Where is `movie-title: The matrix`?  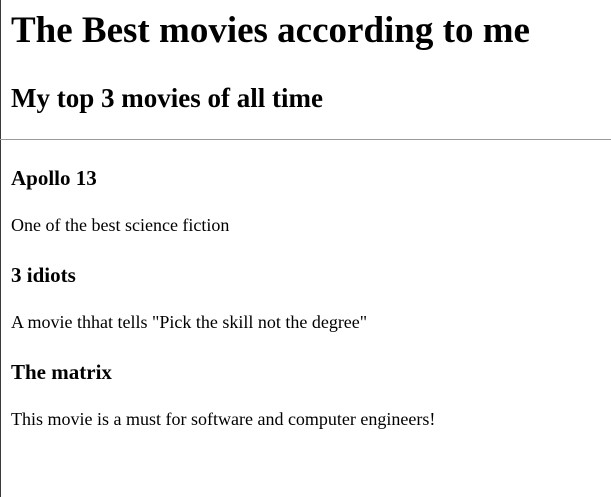 movie-title: The matrix is located at coordinates (61, 372).